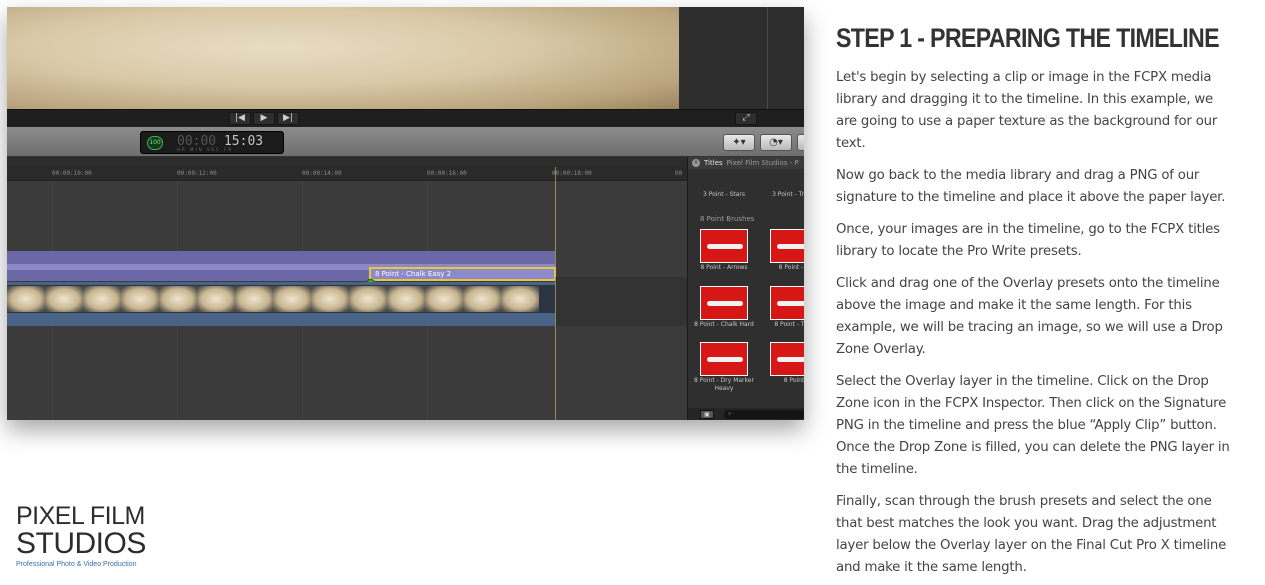 This screenshot has width=1265, height=585. I want to click on timecode-display: 100 00:00 15:03 HR MIN SEC FR, so click(212, 142).